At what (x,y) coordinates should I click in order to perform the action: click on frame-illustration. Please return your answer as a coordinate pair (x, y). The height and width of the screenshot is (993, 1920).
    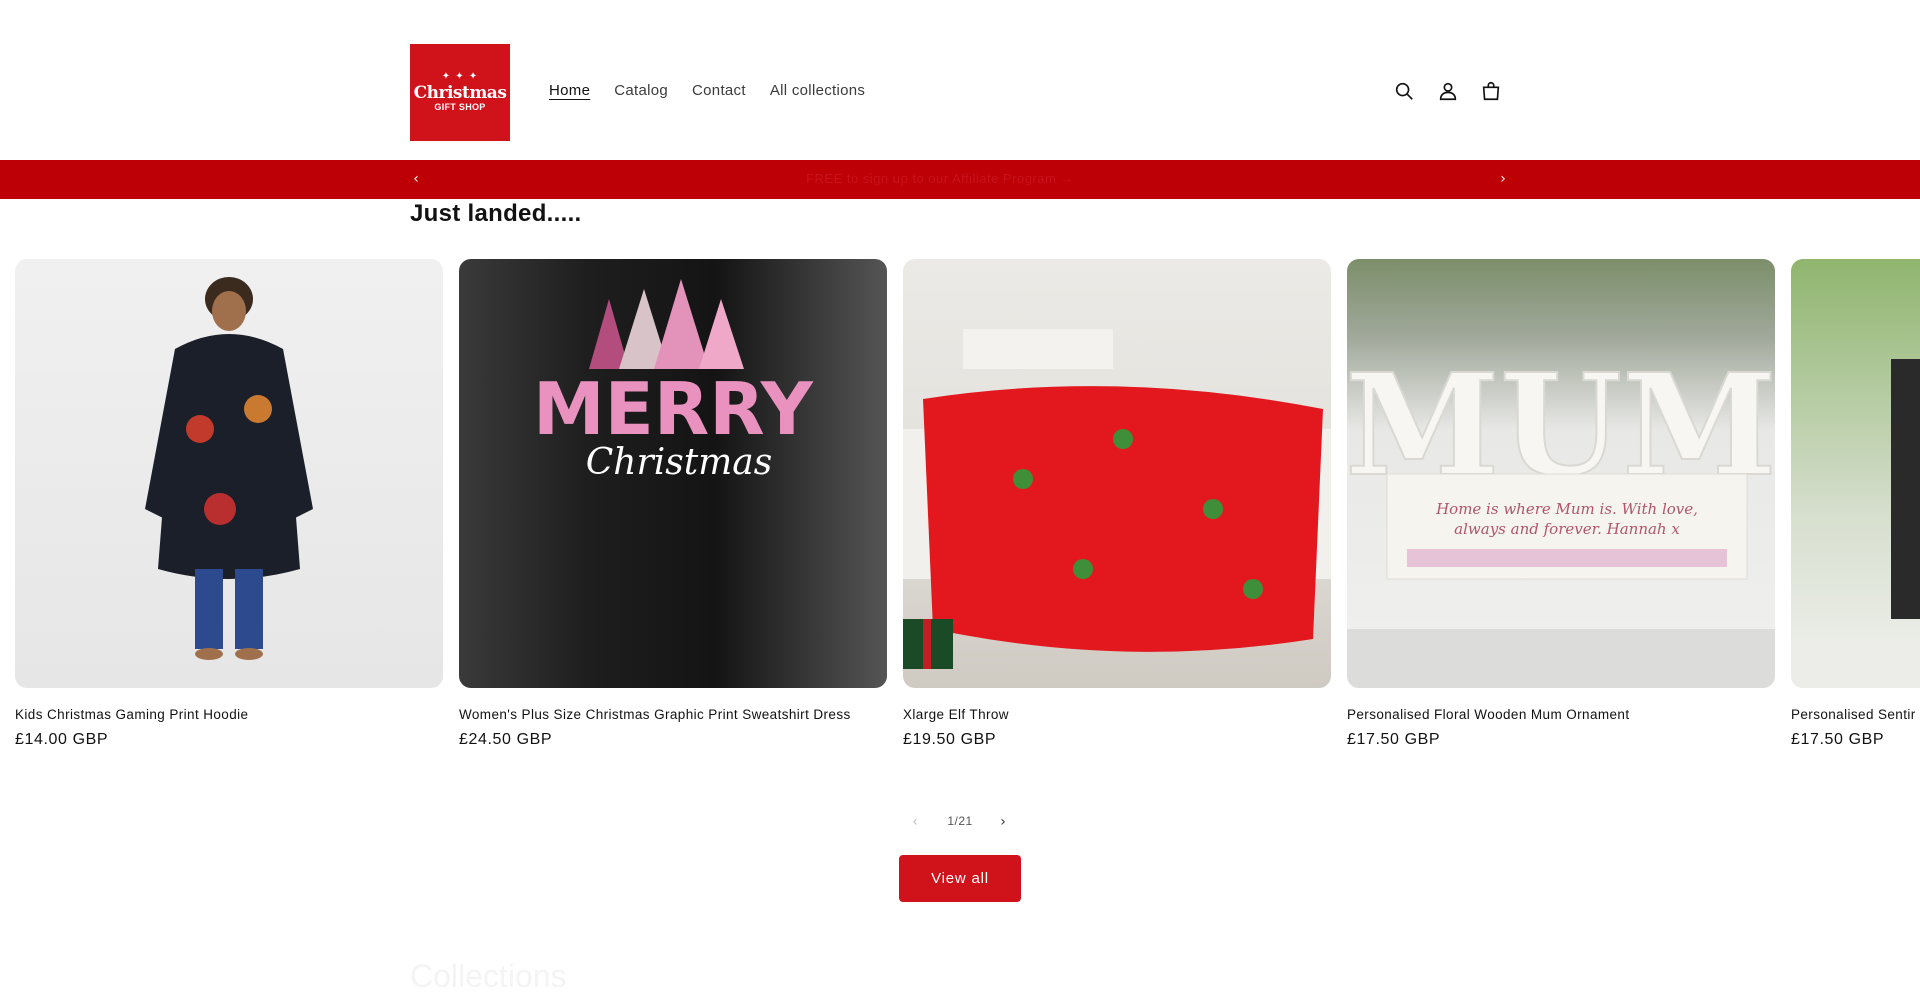
    Looking at the image, I should click on (1855, 523).